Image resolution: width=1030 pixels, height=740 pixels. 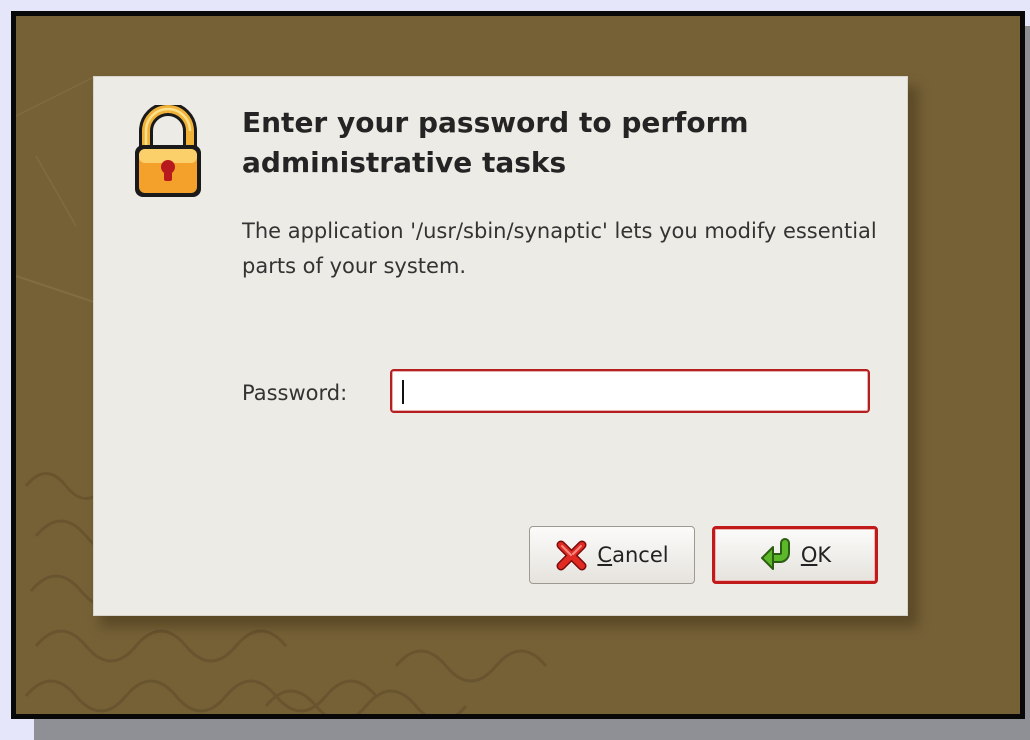 What do you see at coordinates (403, 392) in the screenshot?
I see `text-cursor` at bounding box center [403, 392].